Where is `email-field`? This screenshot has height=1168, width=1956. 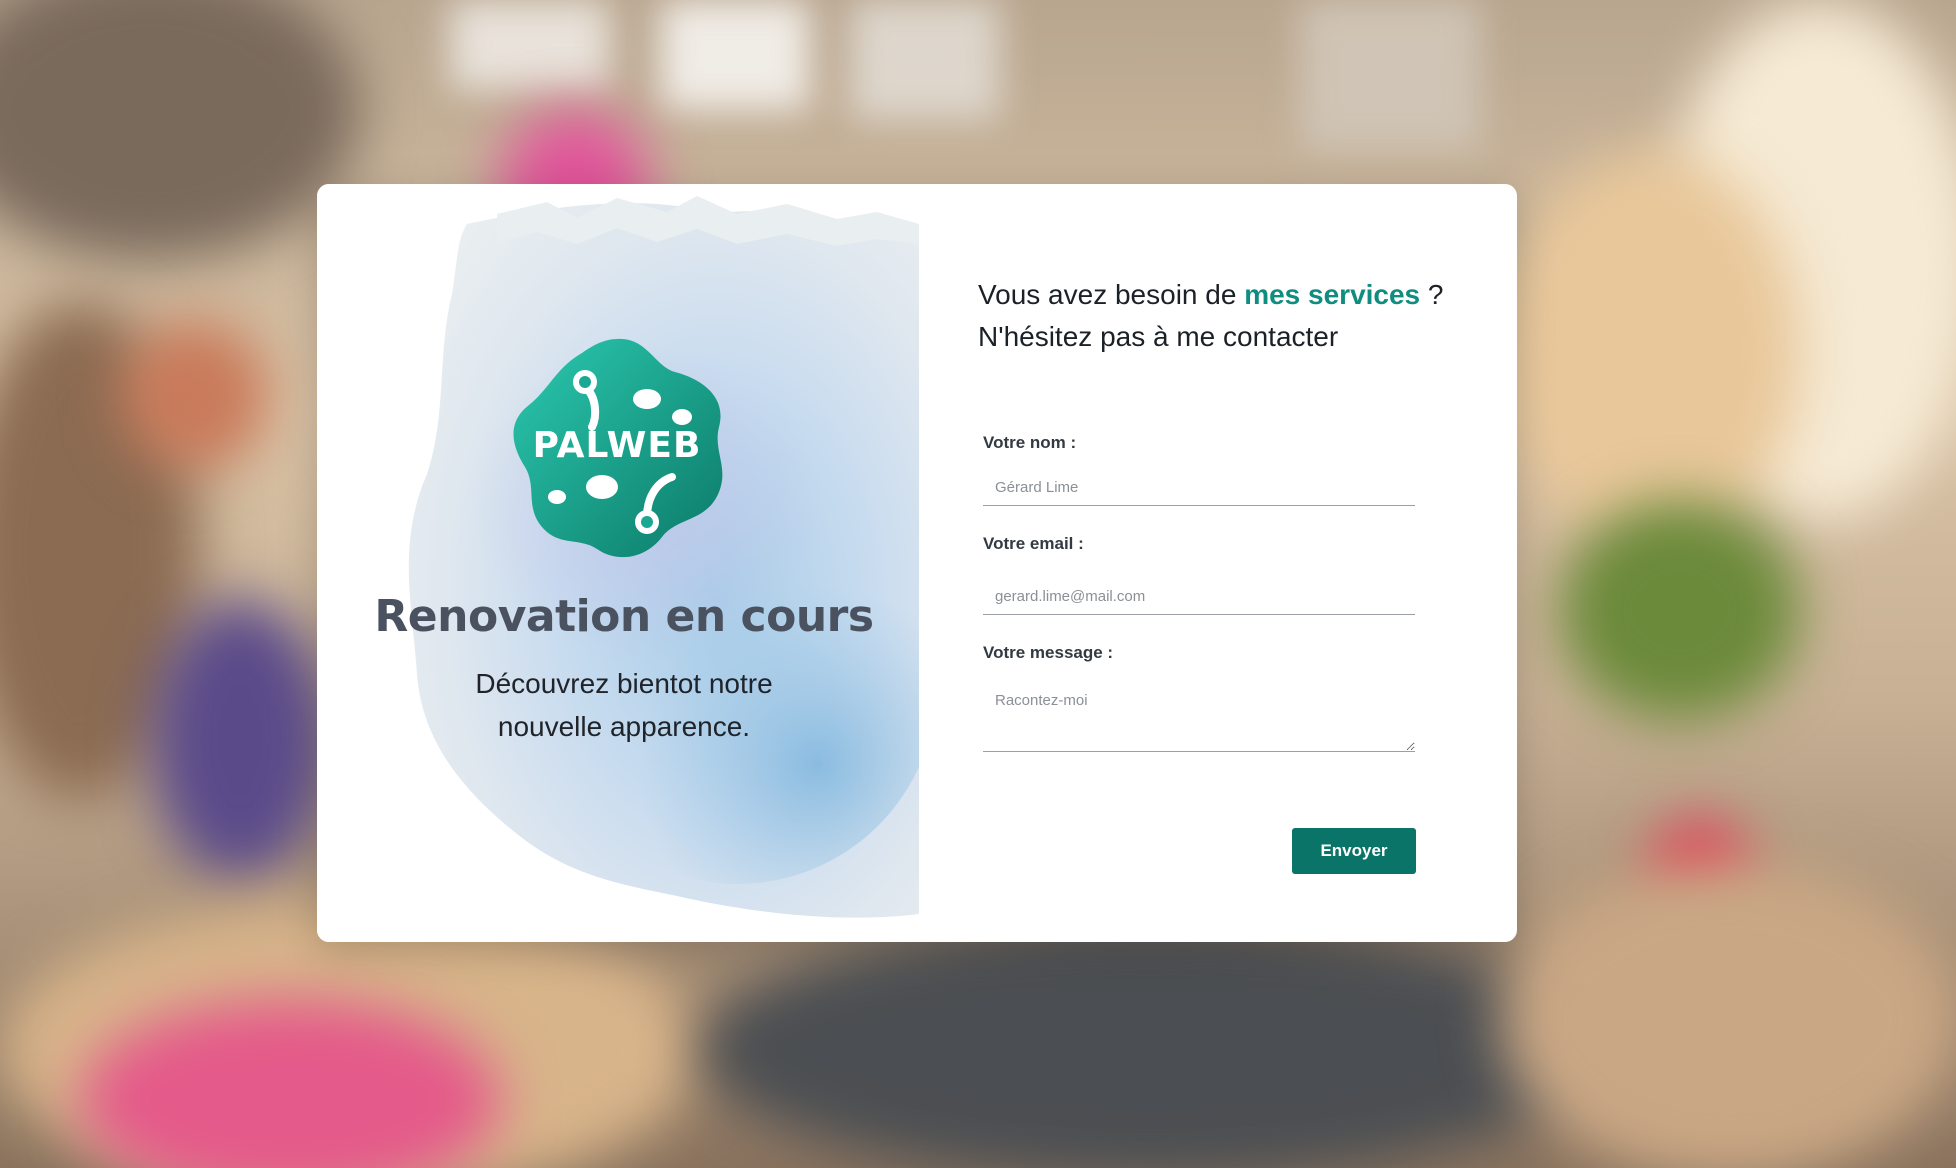 email-field is located at coordinates (1199, 597).